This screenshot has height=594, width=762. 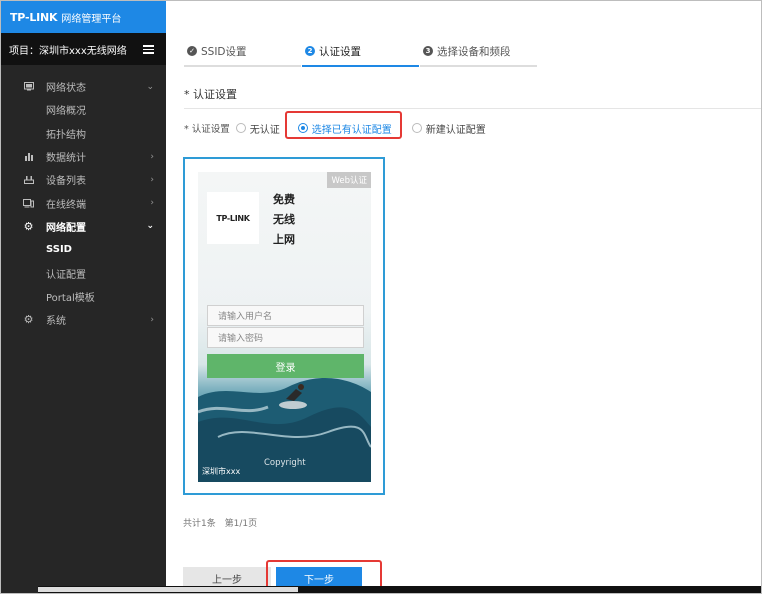 What do you see at coordinates (285, 463) in the screenshot?
I see `copyright-text: Copyright` at bounding box center [285, 463].